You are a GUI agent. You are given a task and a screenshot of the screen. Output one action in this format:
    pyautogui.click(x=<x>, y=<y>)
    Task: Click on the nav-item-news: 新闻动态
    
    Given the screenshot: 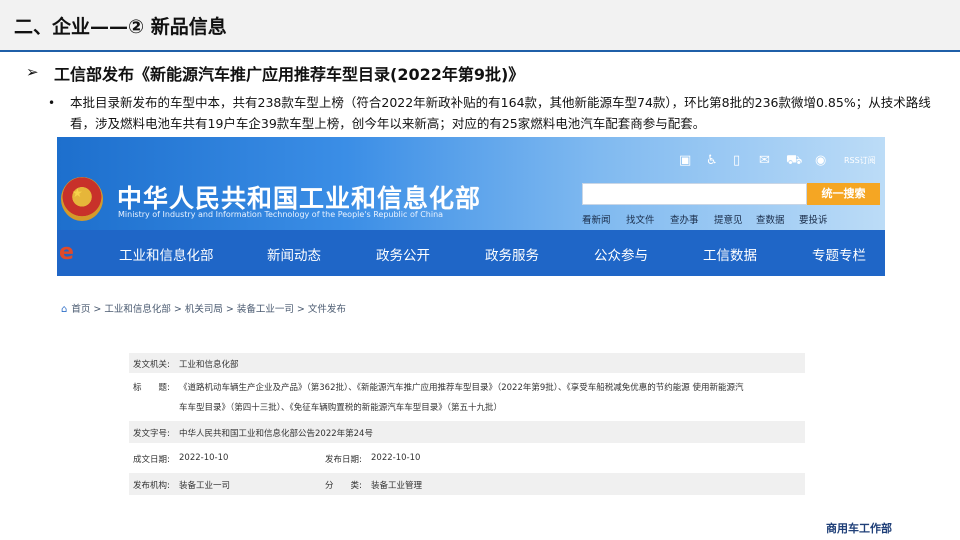 What is the action you would take?
    pyautogui.click(x=294, y=254)
    